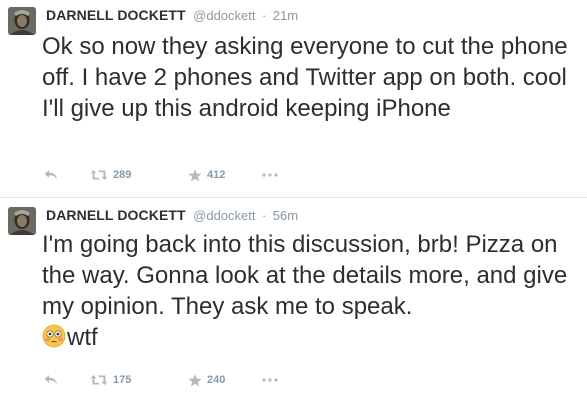  Describe the element at coordinates (206, 175) in the screenshot. I see `favorite-button: 412` at that location.